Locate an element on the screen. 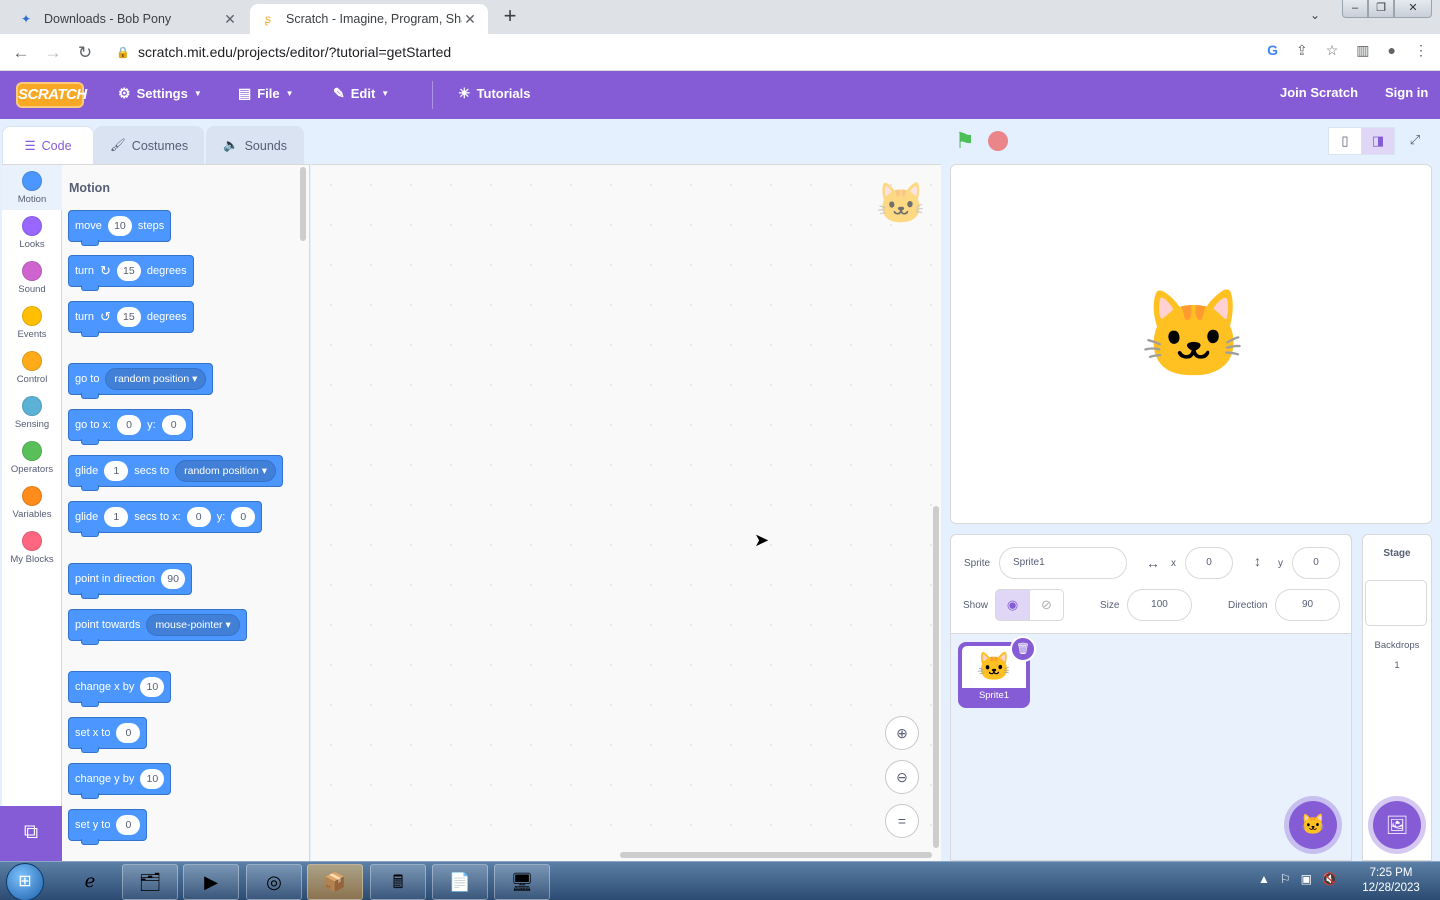 This screenshot has width=1440, height=900. workspace-vertical-scrollbar is located at coordinates (936, 677).